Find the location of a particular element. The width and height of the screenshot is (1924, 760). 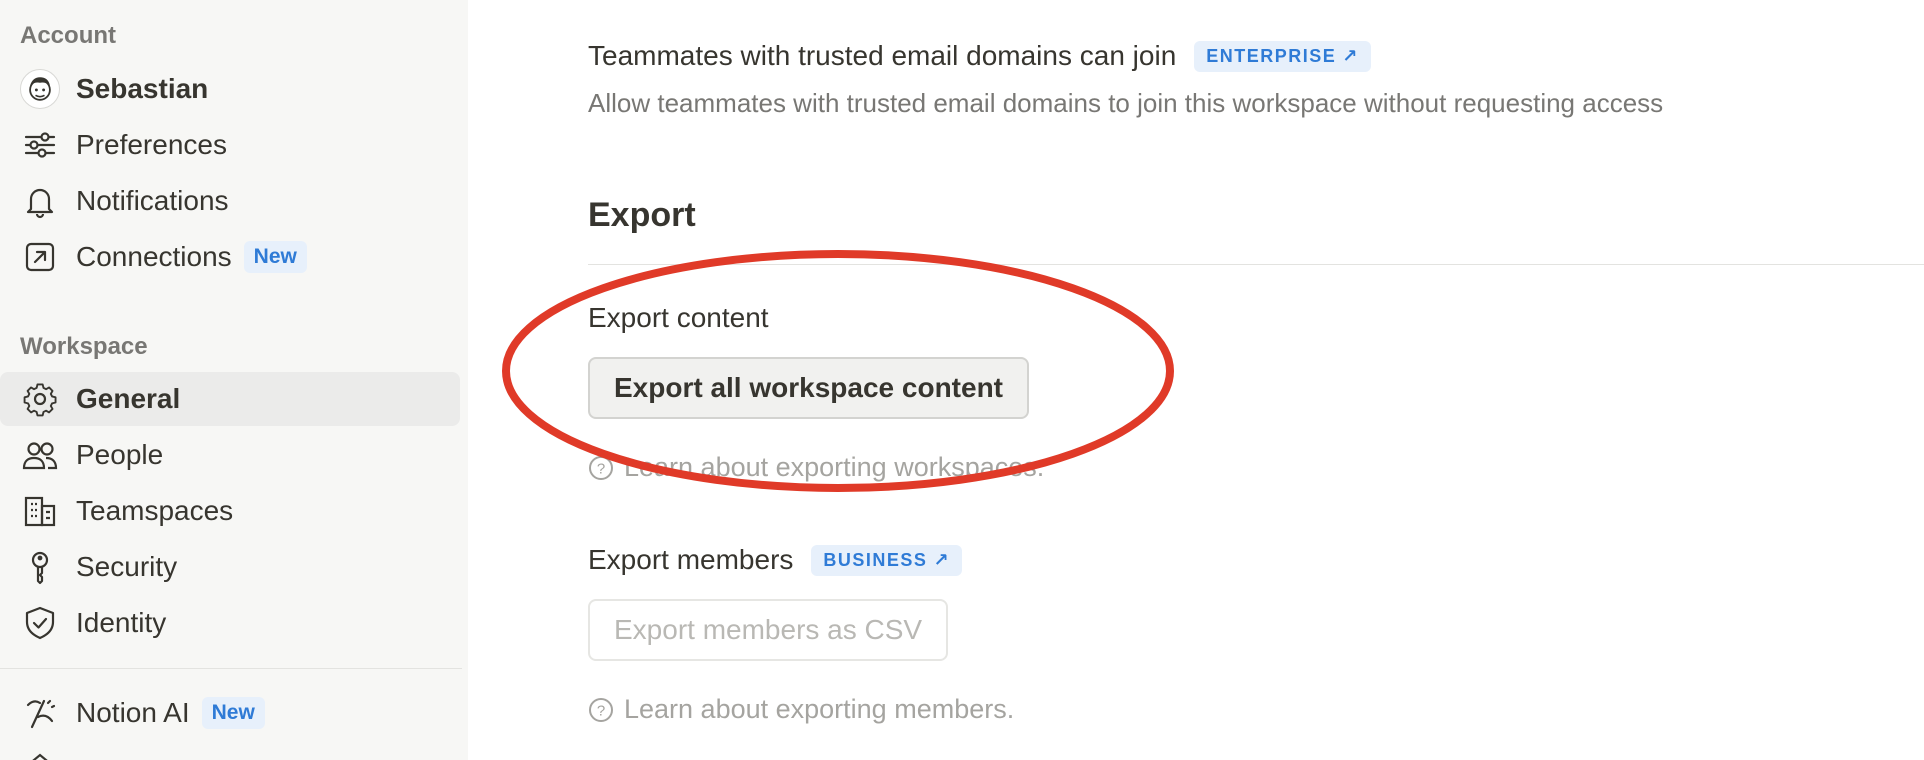

sidebar-item-label: Sebastian is located at coordinates (142, 88).